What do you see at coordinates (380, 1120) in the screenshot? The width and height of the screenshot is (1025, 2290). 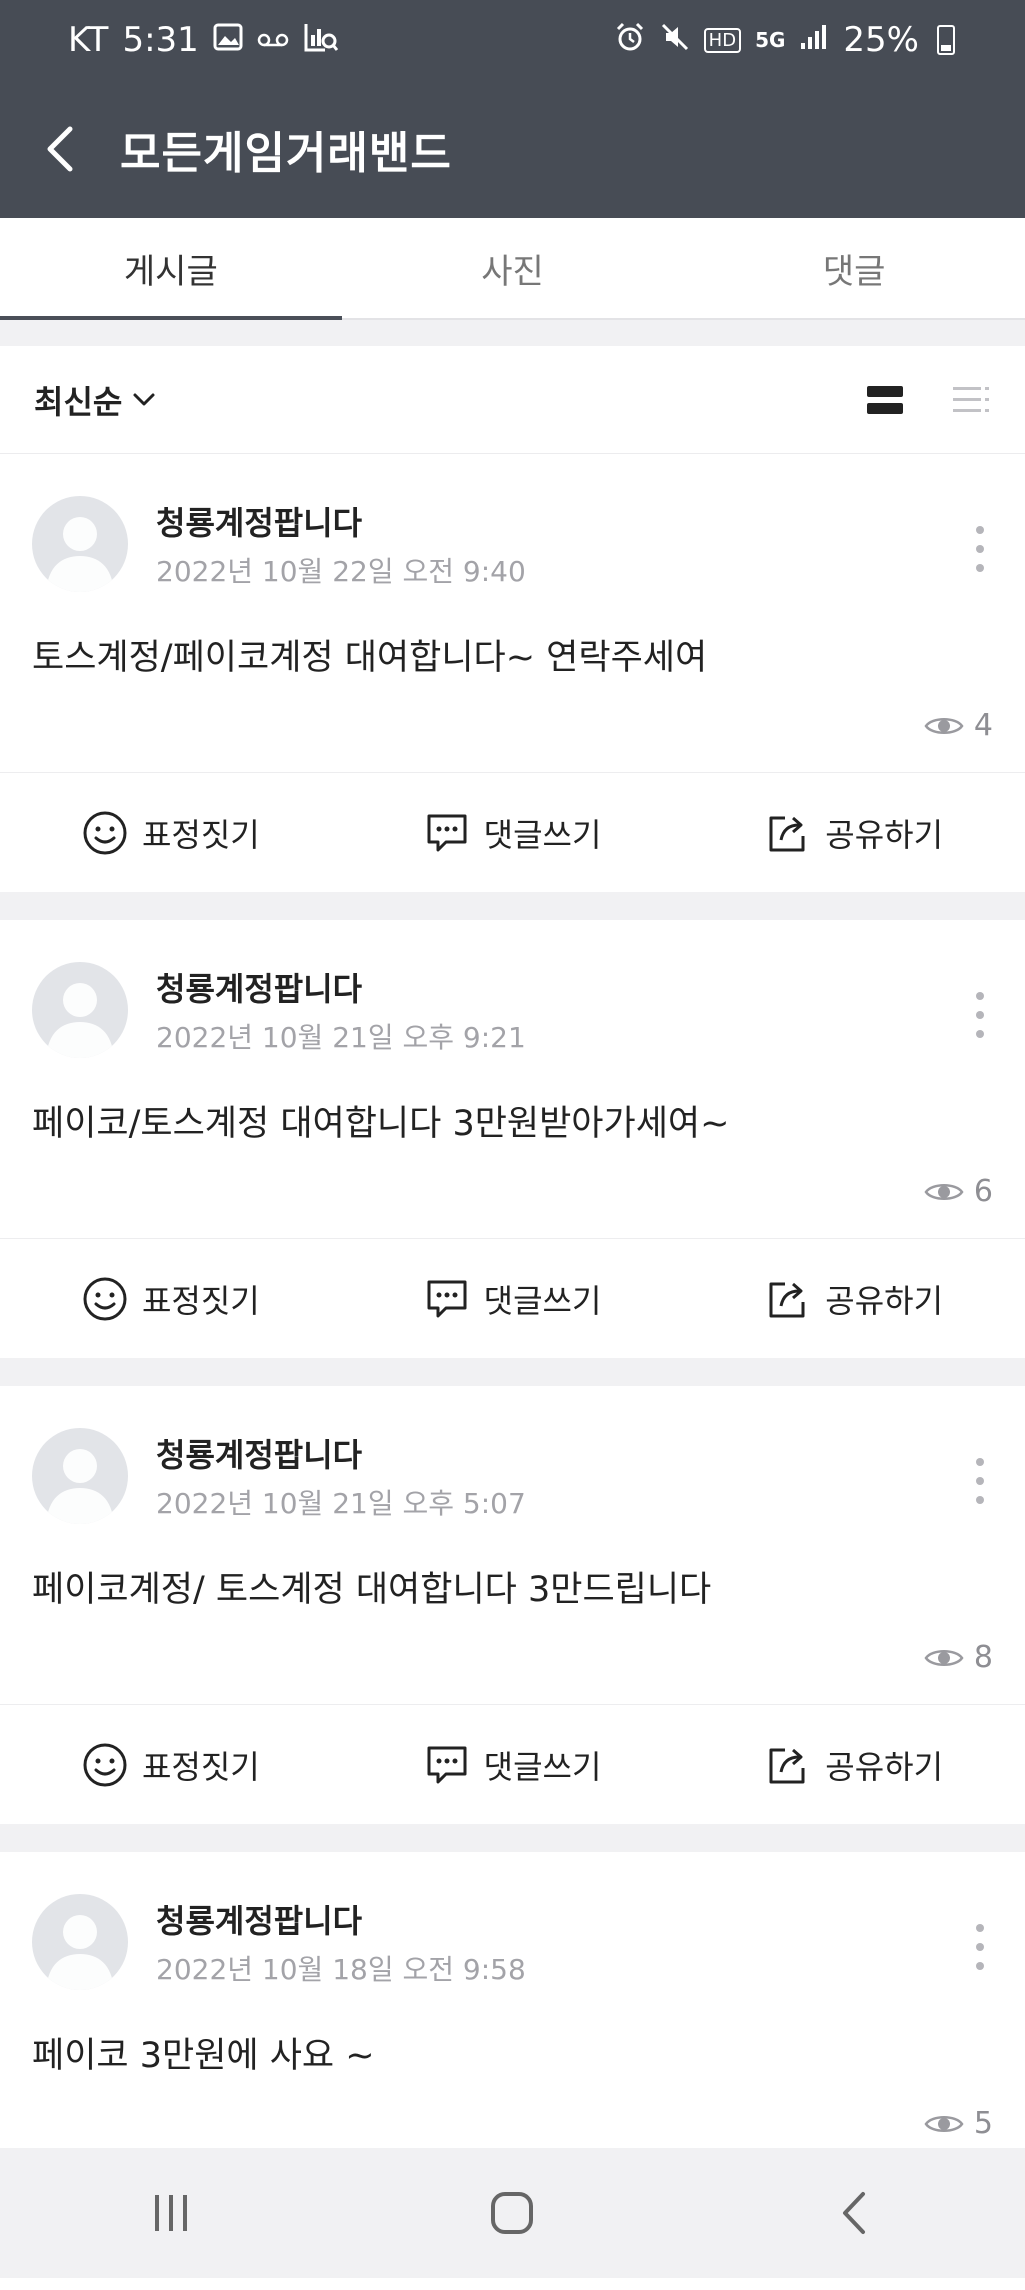 I see `post-body: 페이코/토스계정 대여합니다 3만원받아가세여~` at bounding box center [380, 1120].